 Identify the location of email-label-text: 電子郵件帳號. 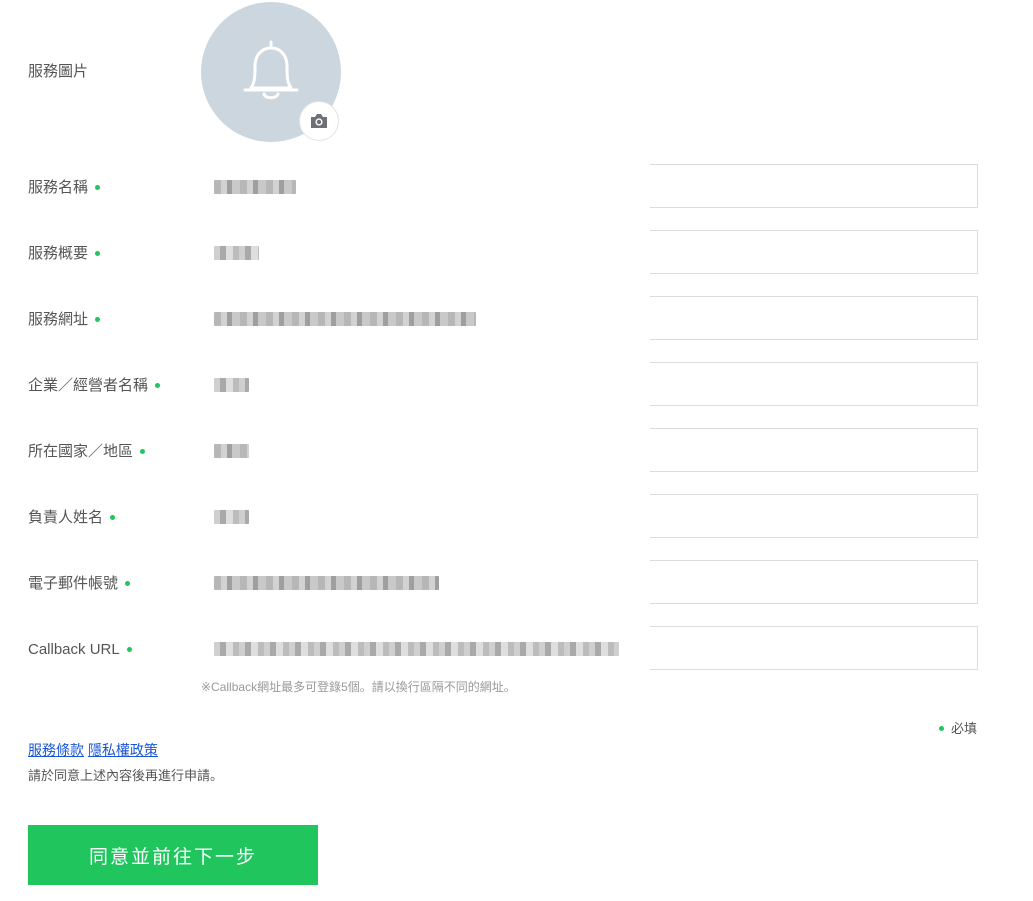
(73, 583).